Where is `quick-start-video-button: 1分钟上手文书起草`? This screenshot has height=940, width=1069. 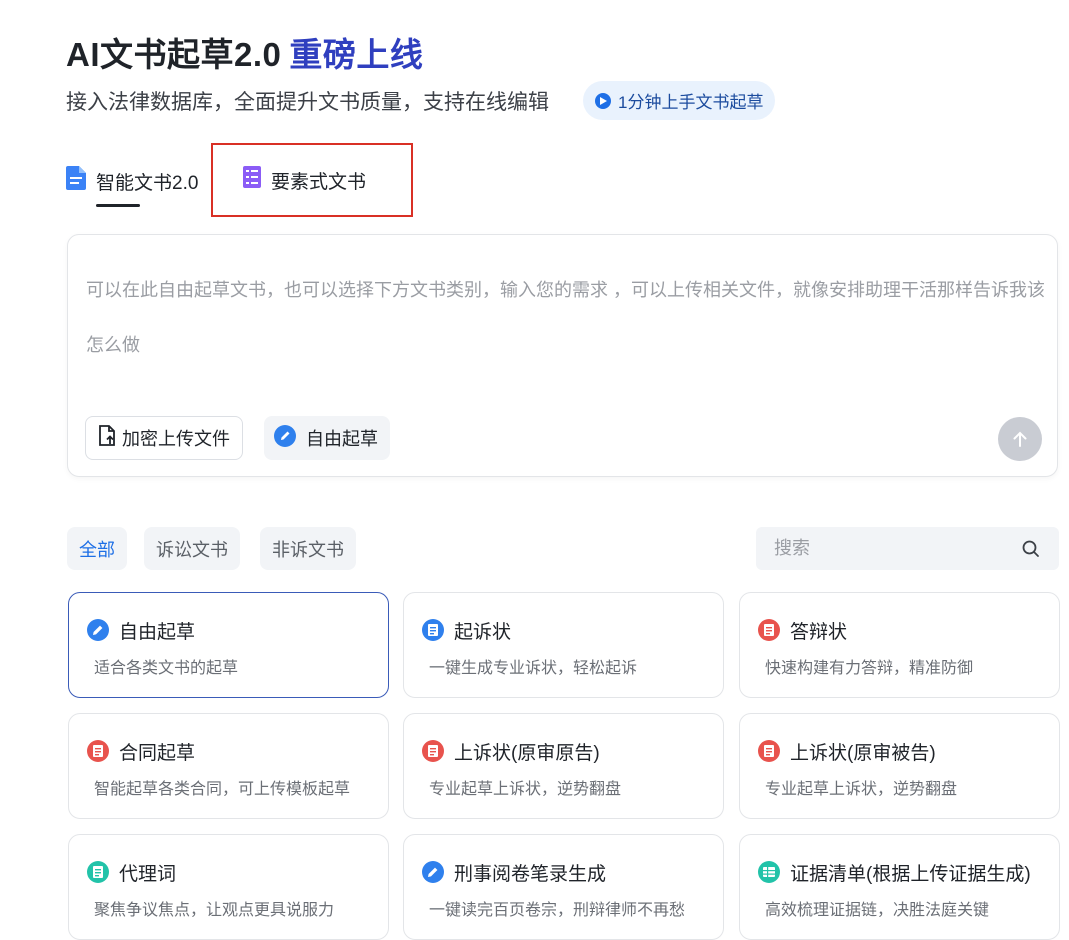 quick-start-video-button: 1分钟上手文书起草 is located at coordinates (679, 100).